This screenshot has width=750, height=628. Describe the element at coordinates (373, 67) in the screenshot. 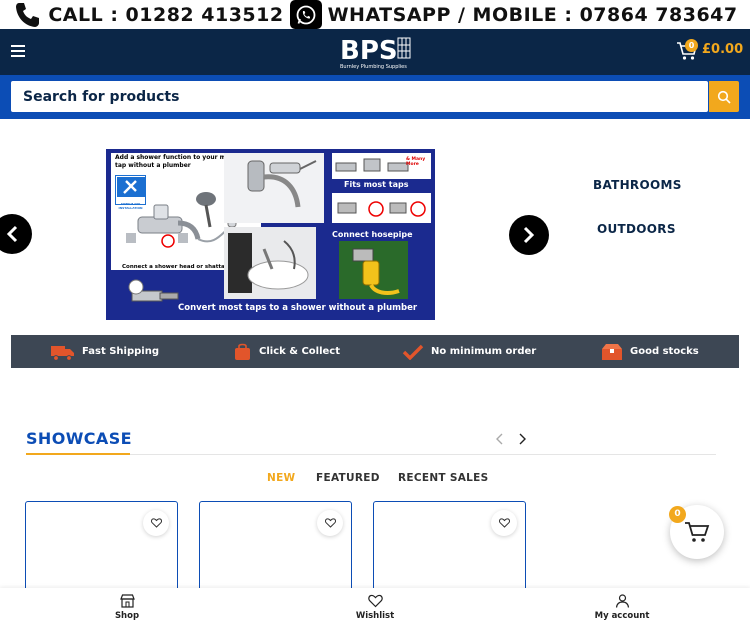

I see `logo-subtext: Burnley Plumbing Supplies` at that location.